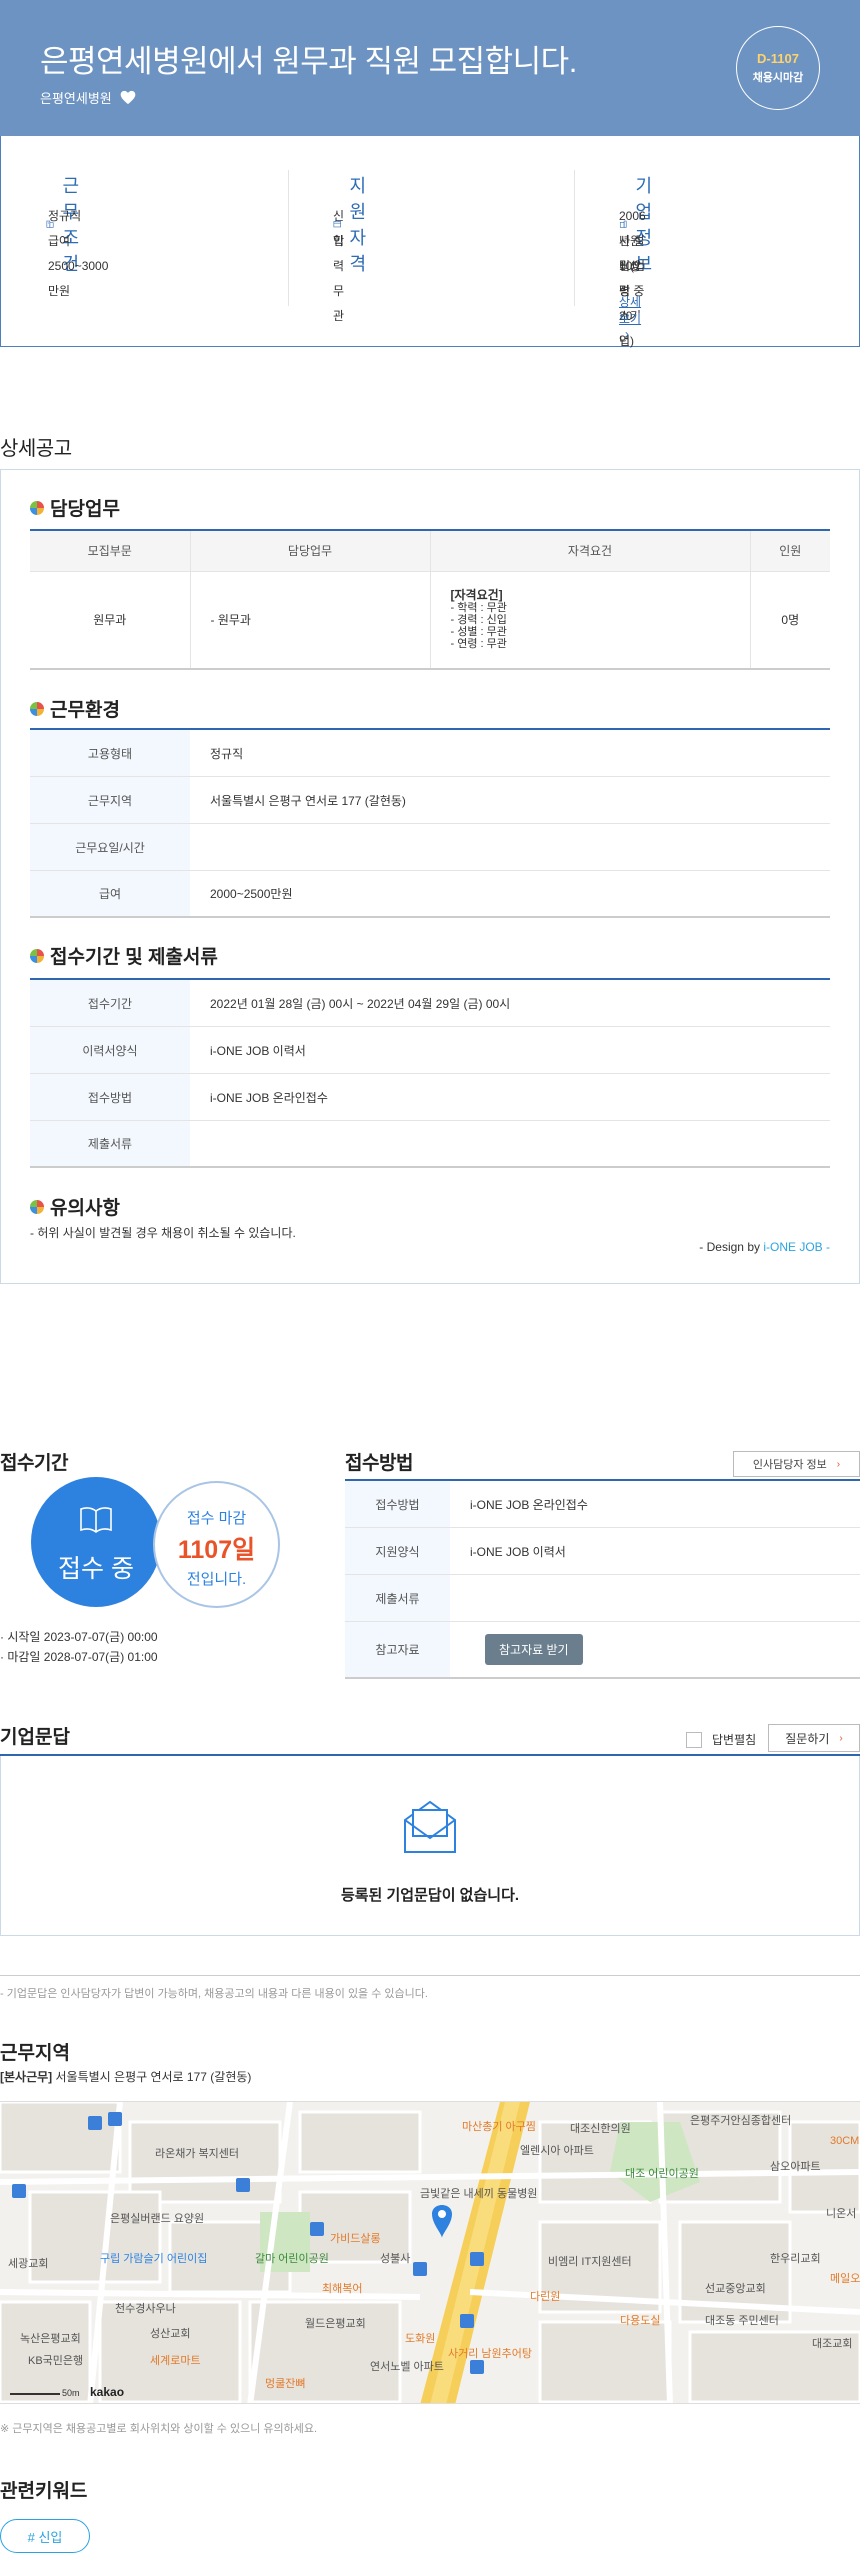  I want to click on ask-question-button: 질문하기 ›, so click(814, 1738).